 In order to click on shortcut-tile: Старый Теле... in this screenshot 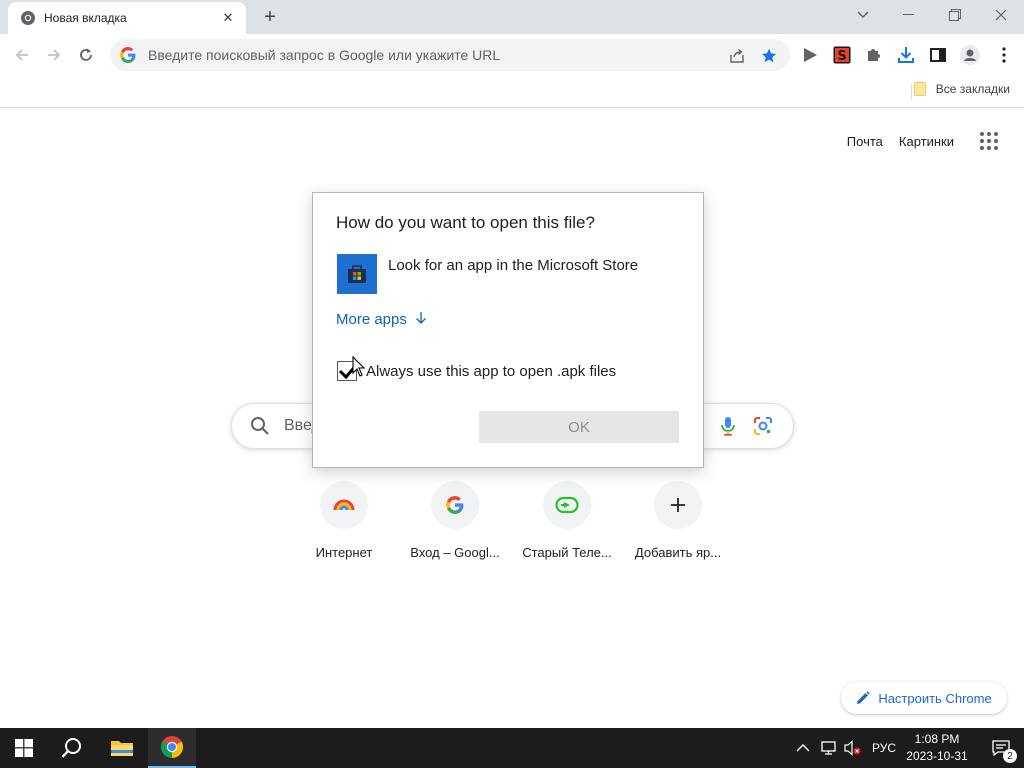, I will do `click(567, 520)`.